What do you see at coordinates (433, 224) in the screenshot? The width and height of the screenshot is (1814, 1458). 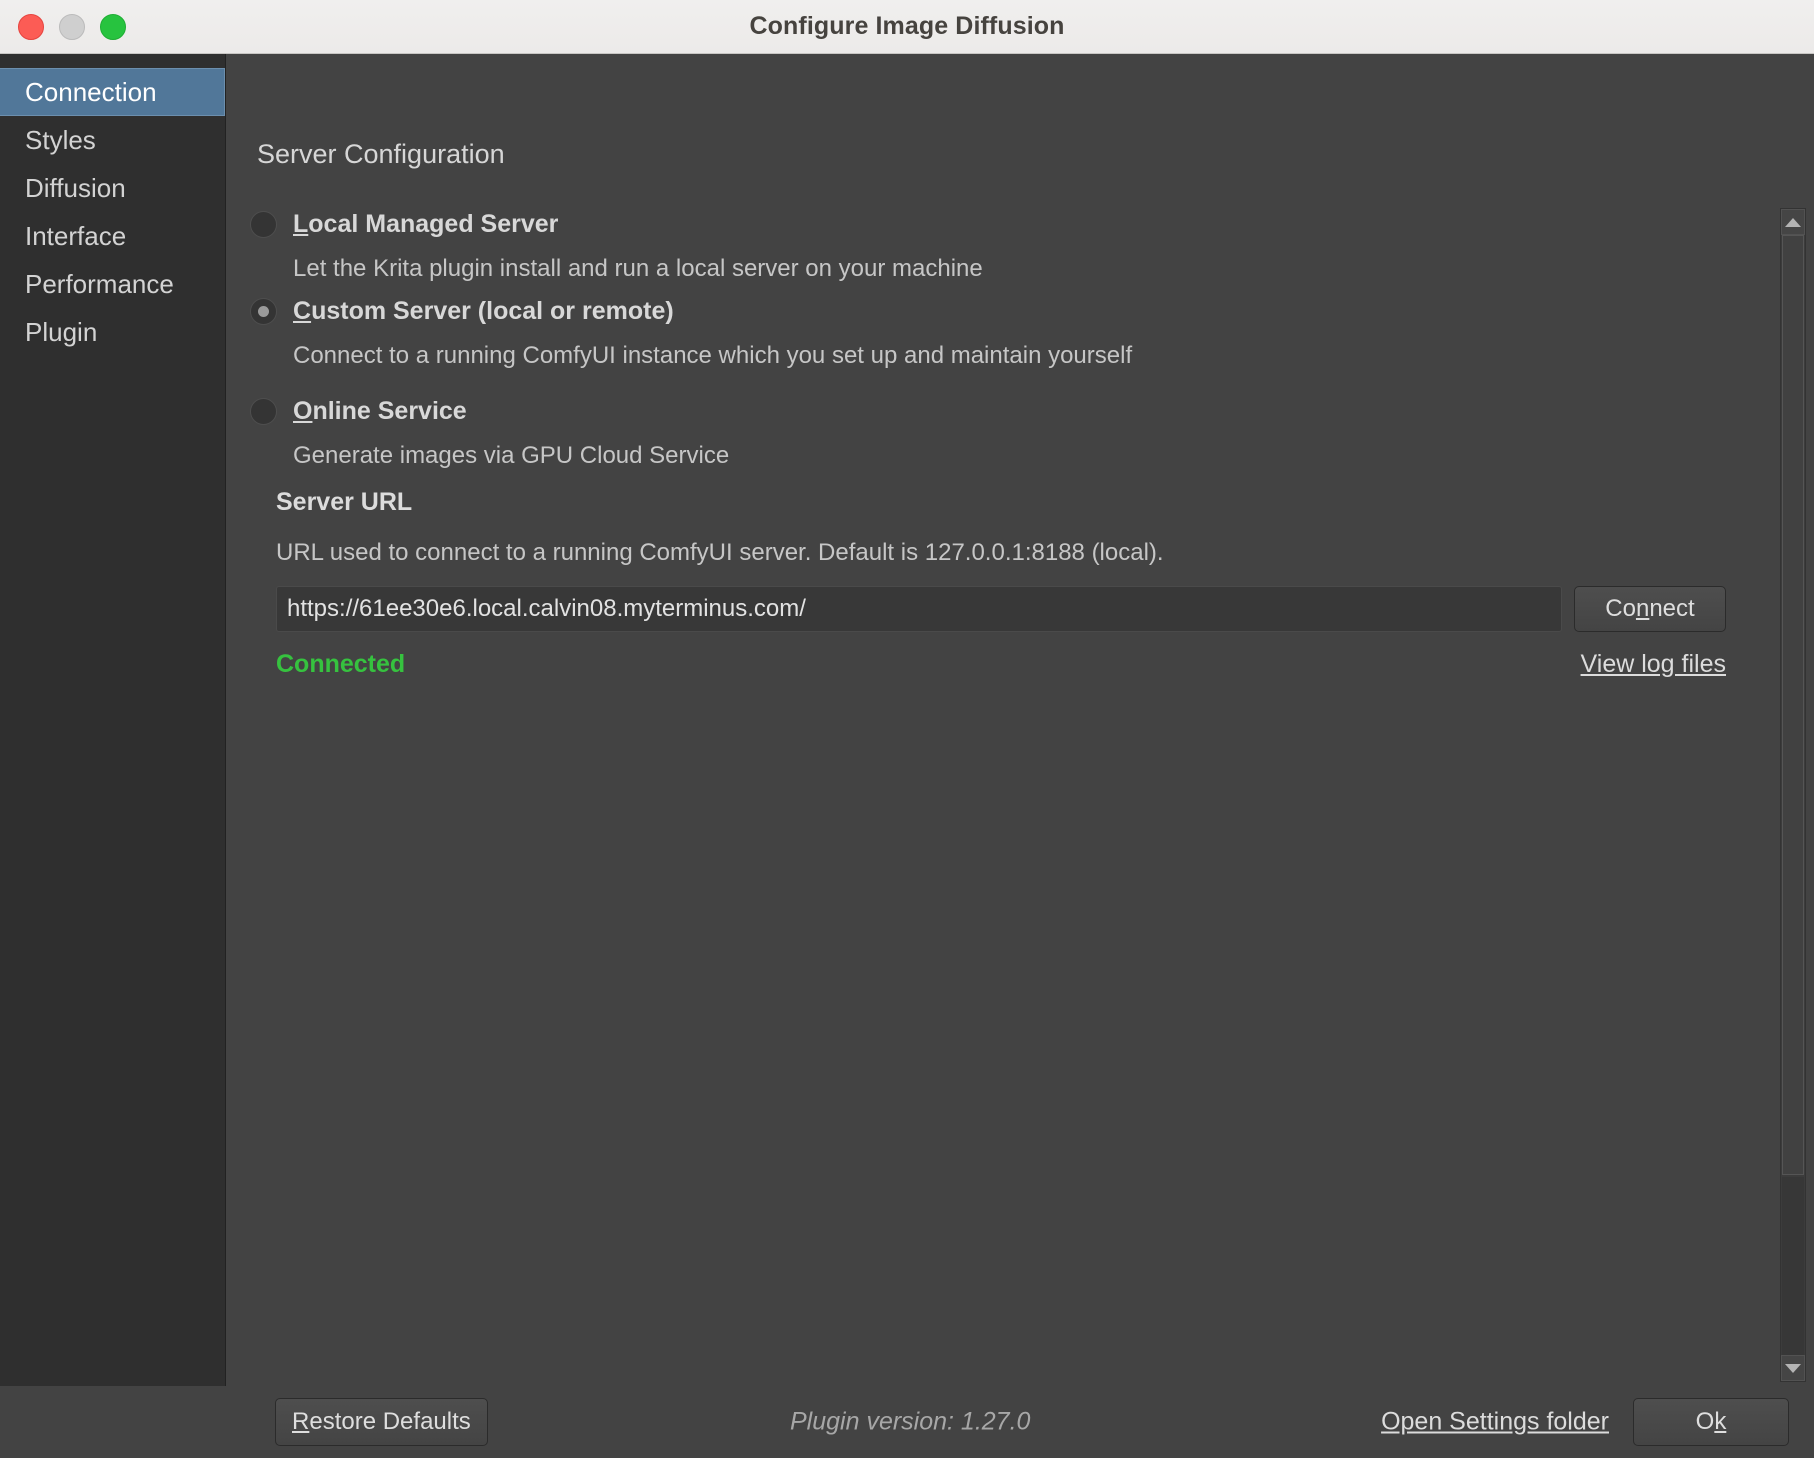 I see `option-label-rest: ocal Managed Server` at bounding box center [433, 224].